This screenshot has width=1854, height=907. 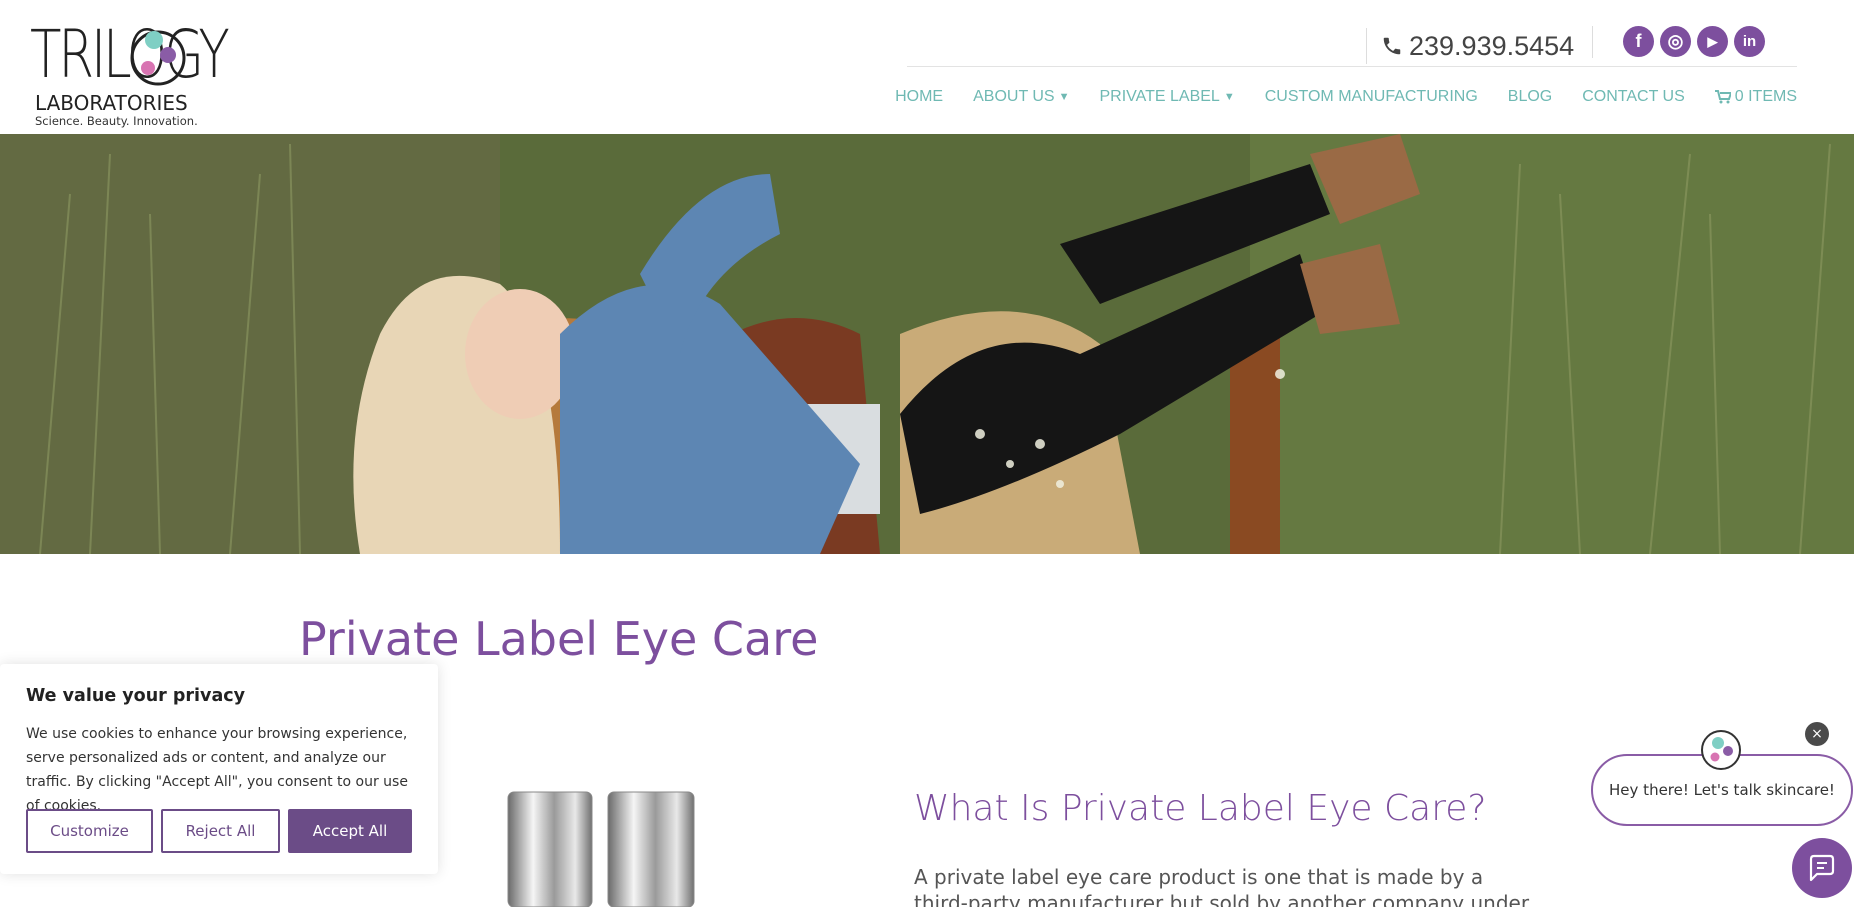 What do you see at coordinates (1765, 96) in the screenshot?
I see `cart-count: 0 ITEMS` at bounding box center [1765, 96].